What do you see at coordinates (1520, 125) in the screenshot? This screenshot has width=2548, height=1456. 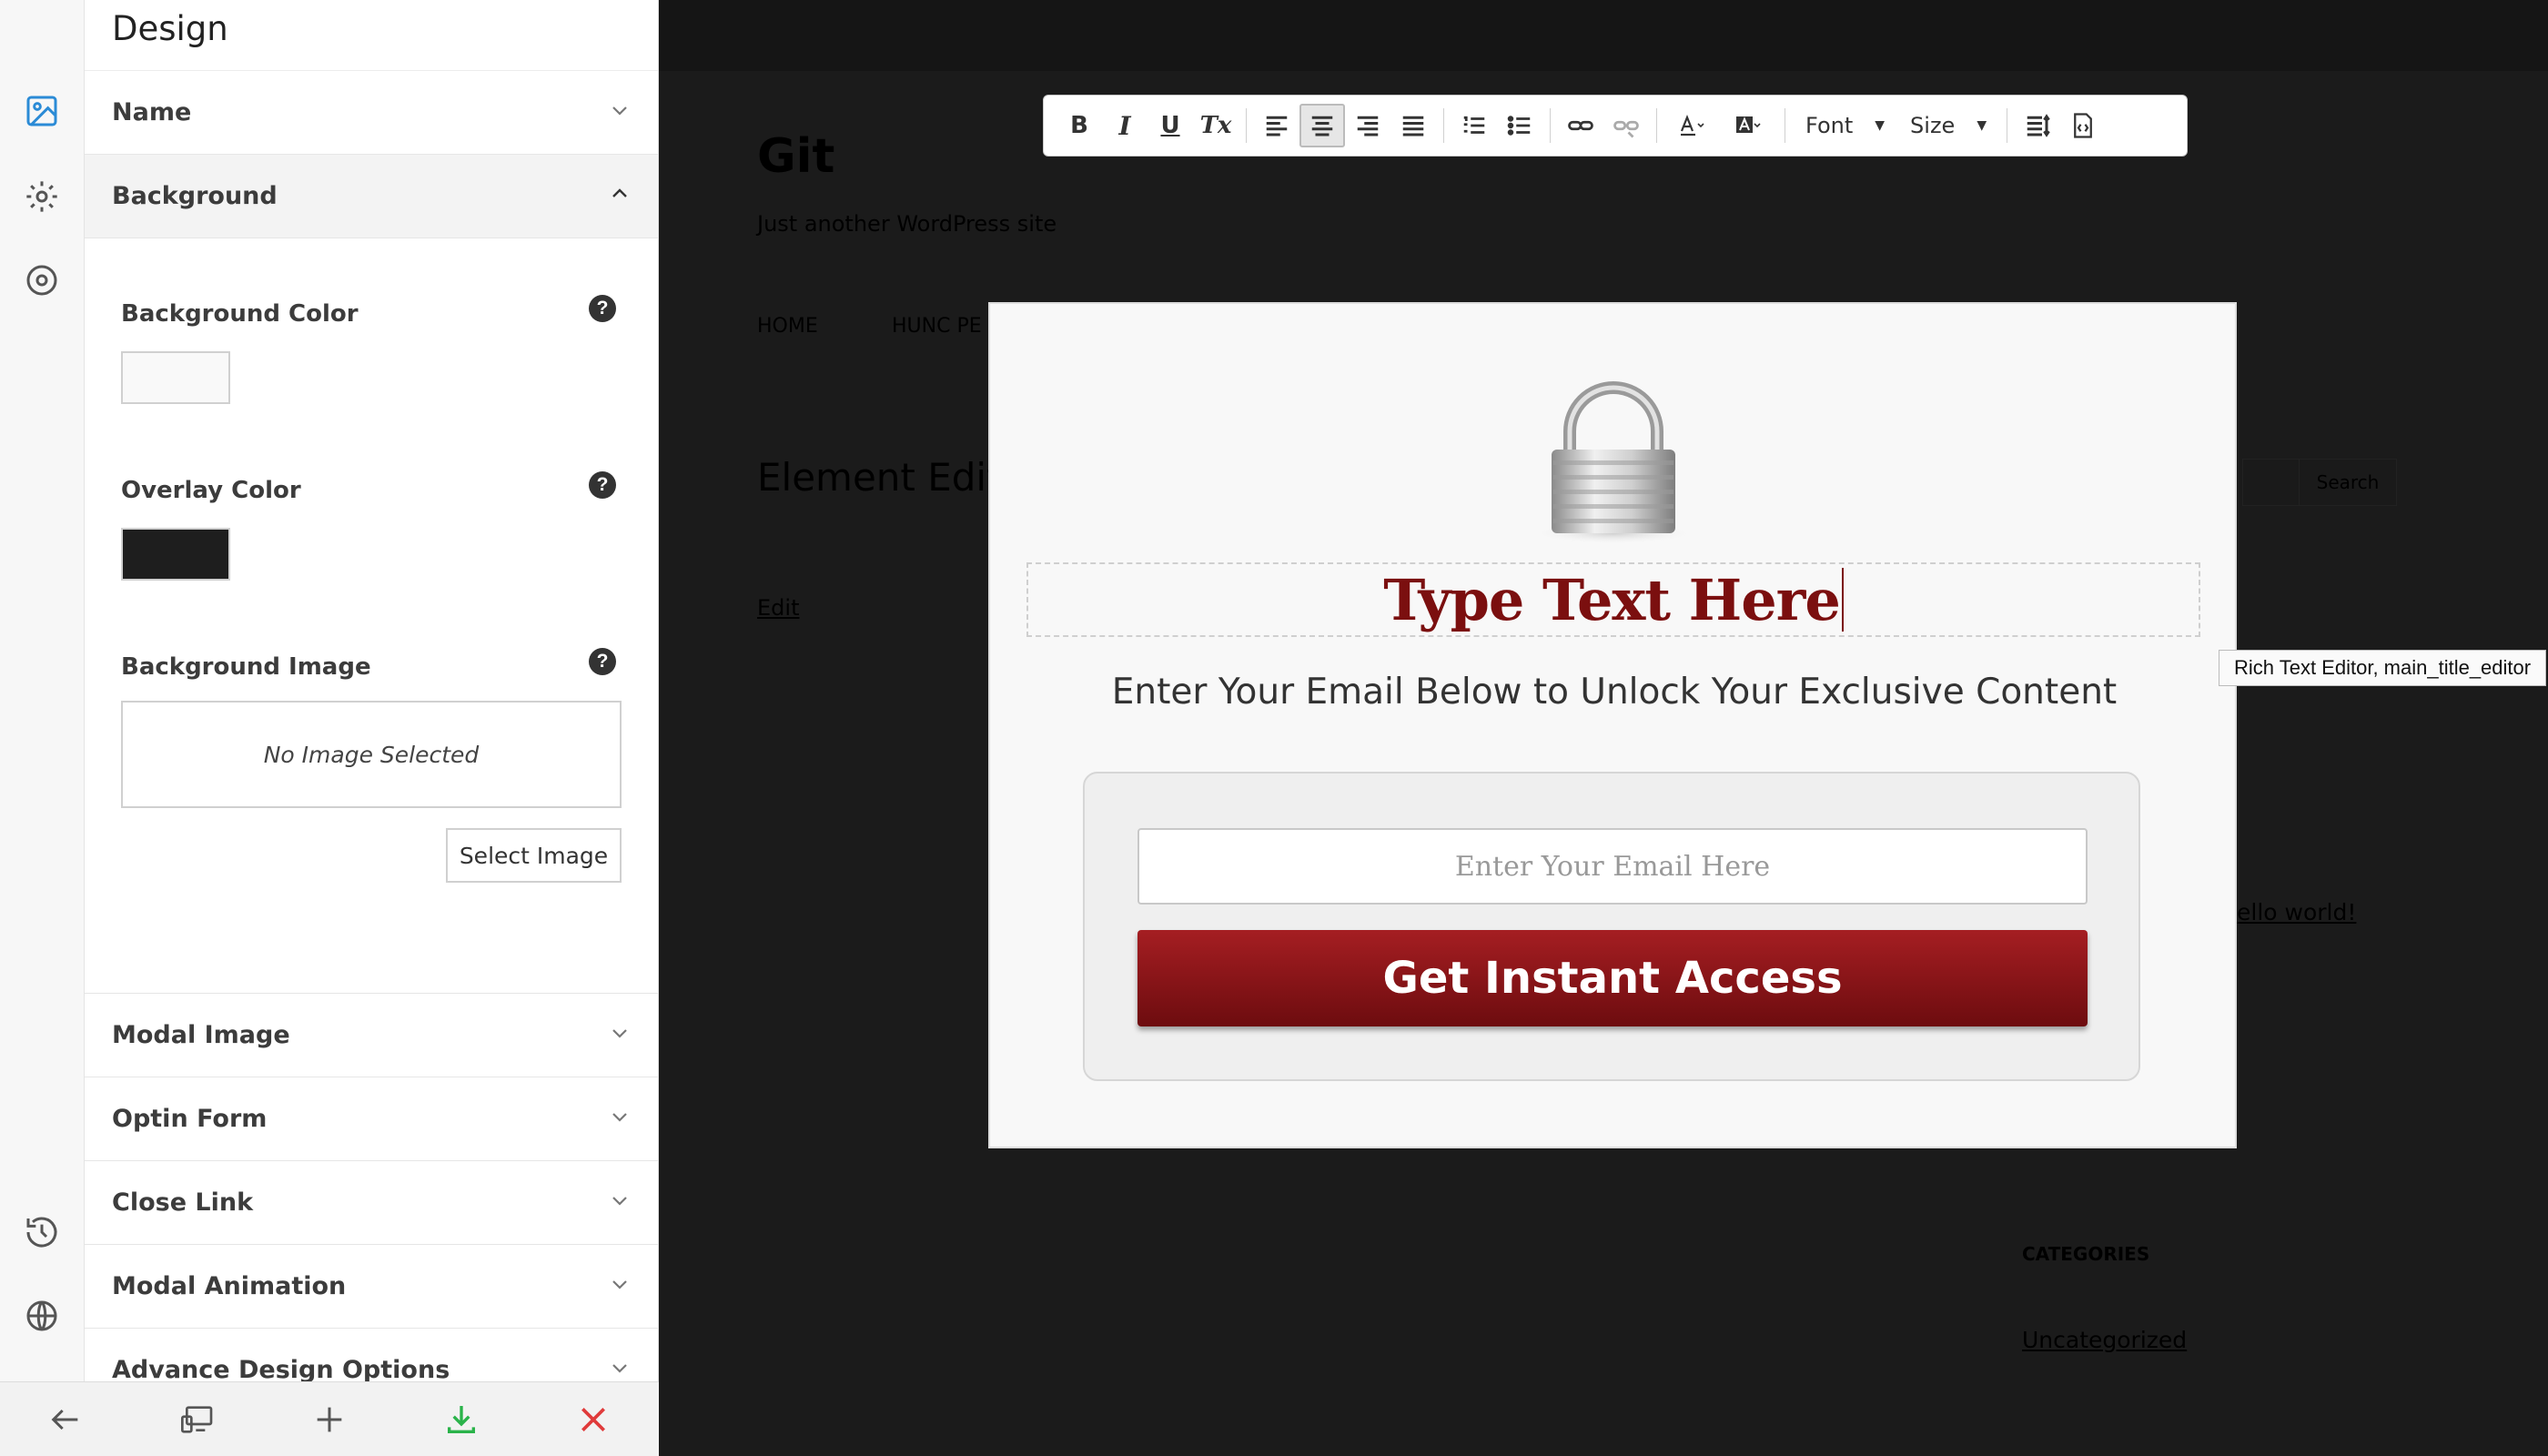 I see `bullet-list-icon` at bounding box center [1520, 125].